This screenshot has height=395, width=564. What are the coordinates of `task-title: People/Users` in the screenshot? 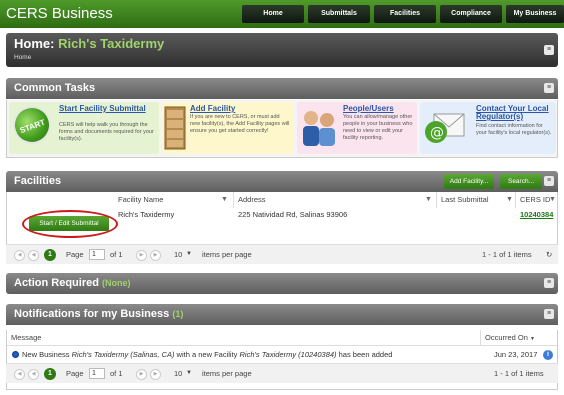 It's located at (379, 109).